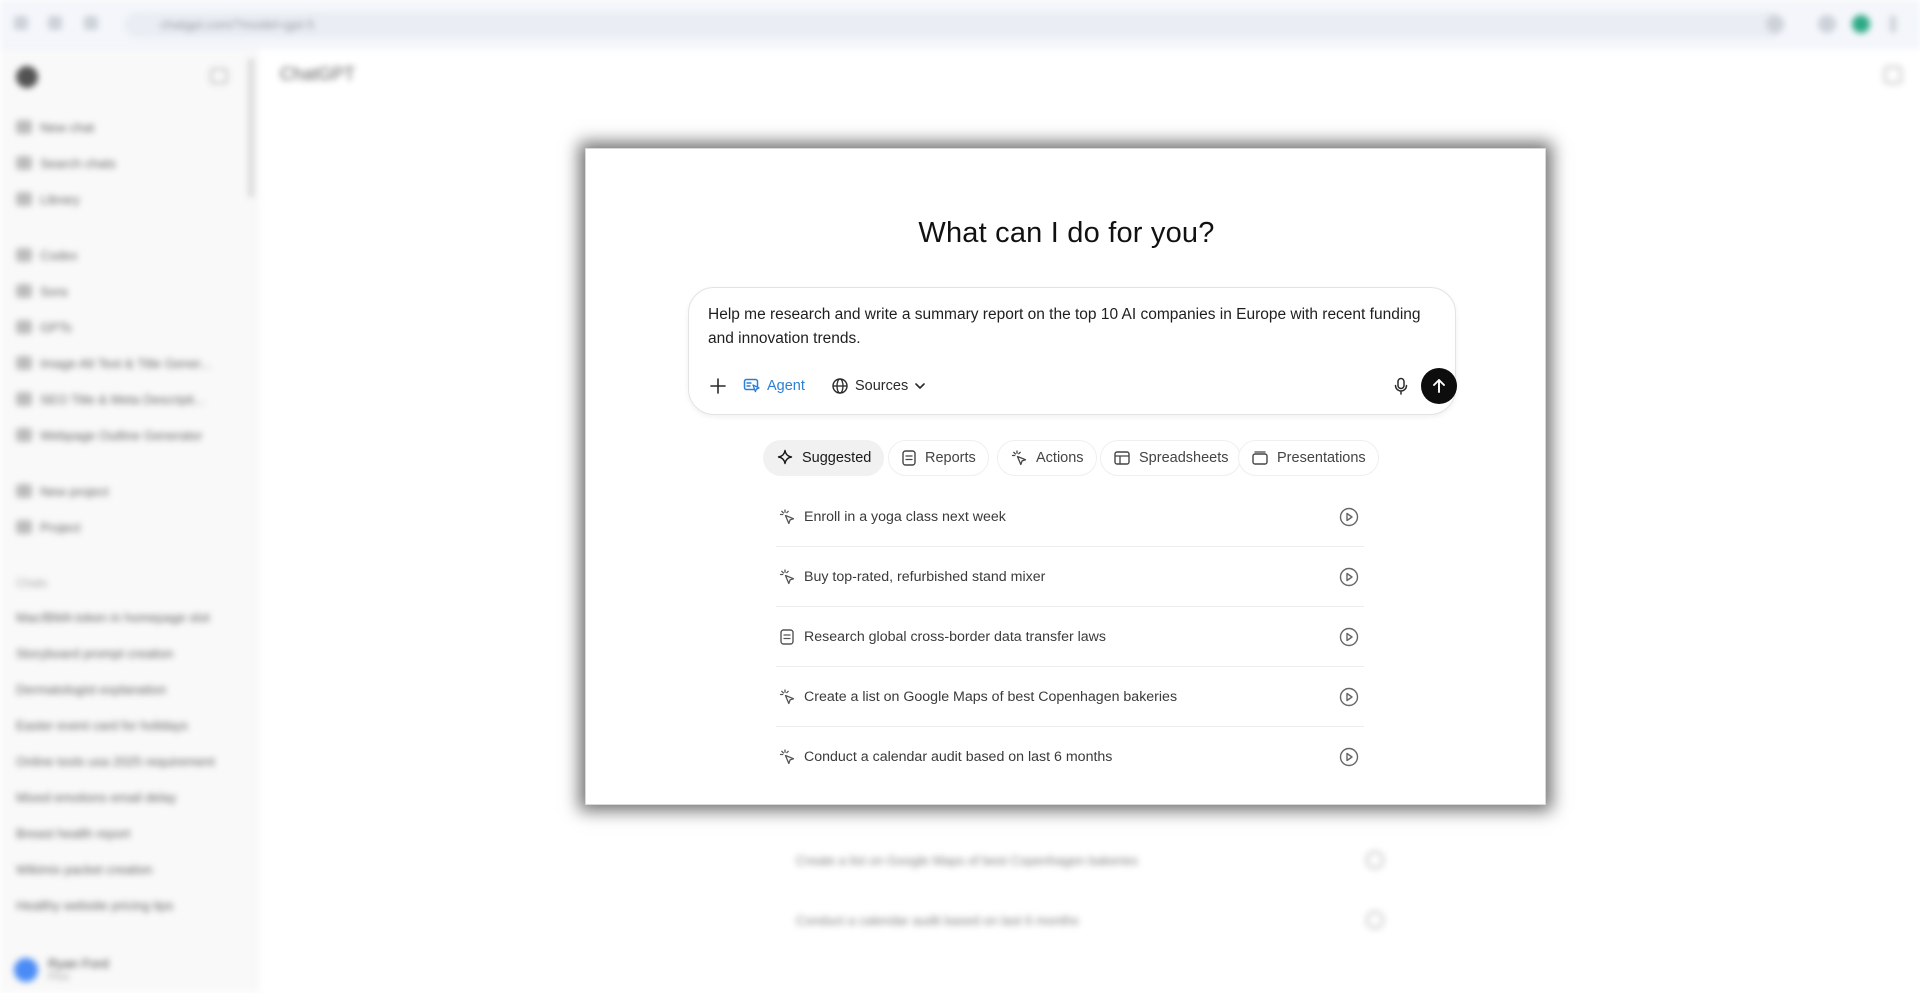 This screenshot has height=993, width=1920. I want to click on table-icon, so click(1122, 458).